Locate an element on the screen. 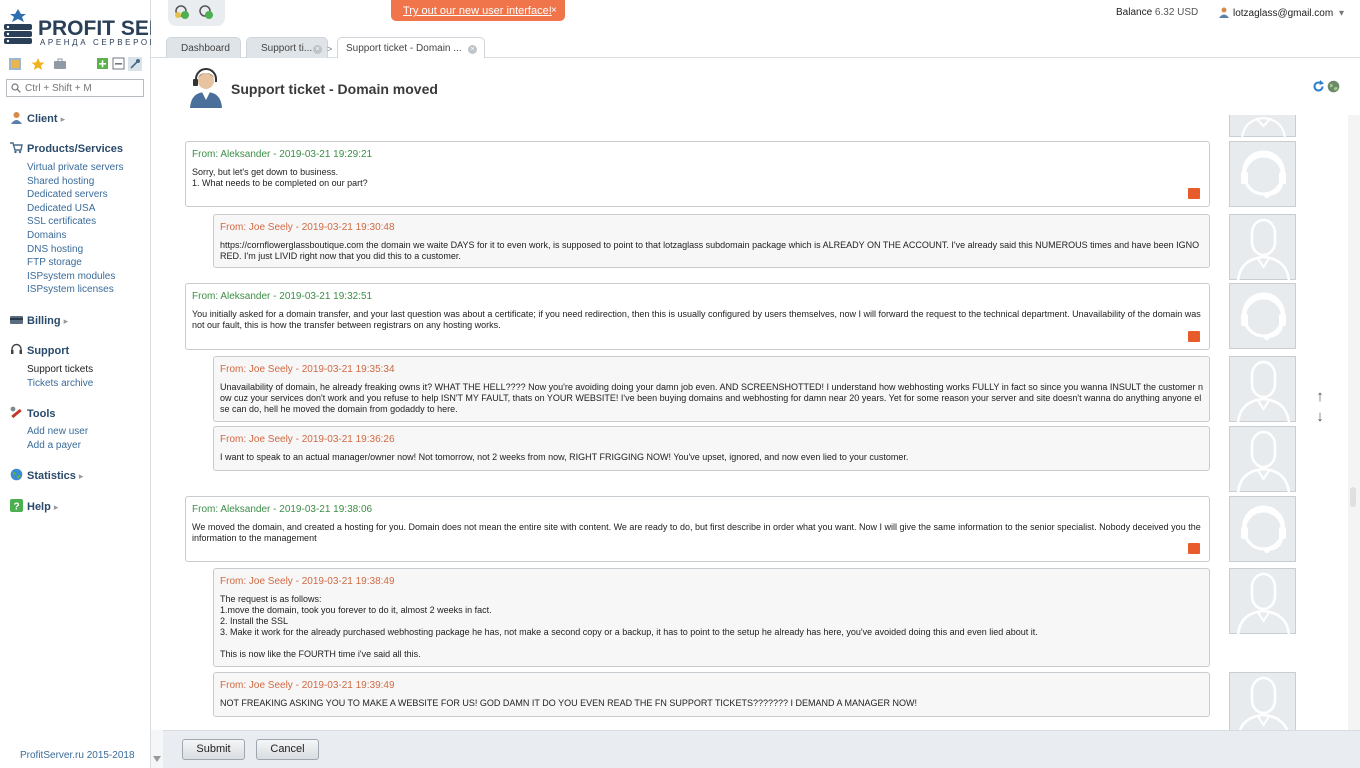 The height and width of the screenshot is (768, 1360). content-scrollbar is located at coordinates (1354, 422).